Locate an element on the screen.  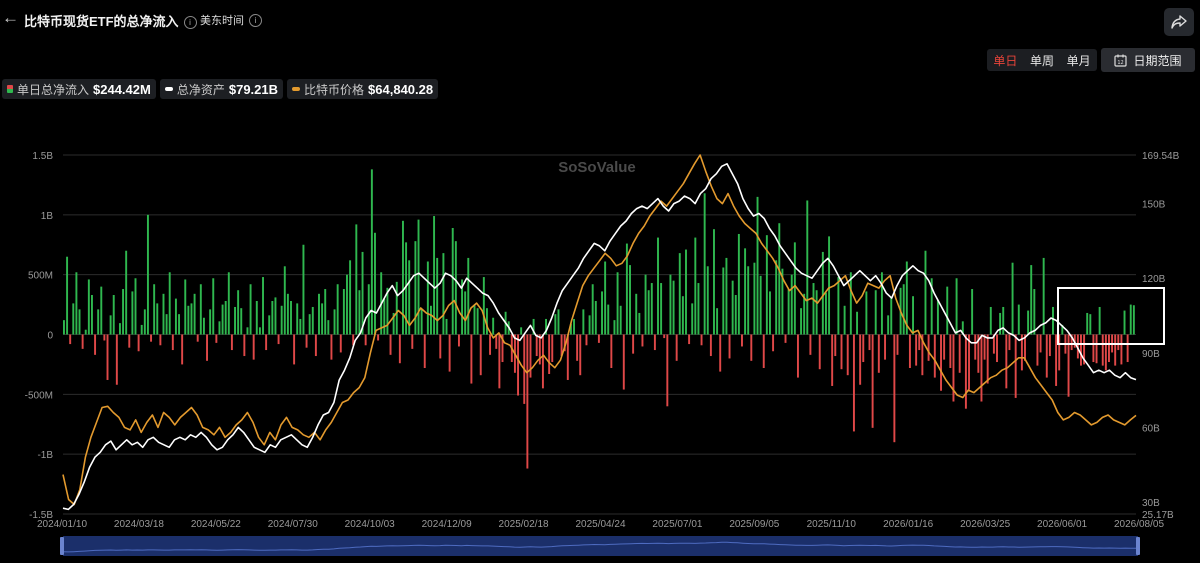
x-tick-label: 2026/08/05 is located at coordinates (1139, 524).